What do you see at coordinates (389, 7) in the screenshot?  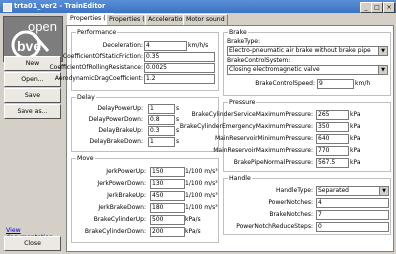 I see `close-window-button: ×` at bounding box center [389, 7].